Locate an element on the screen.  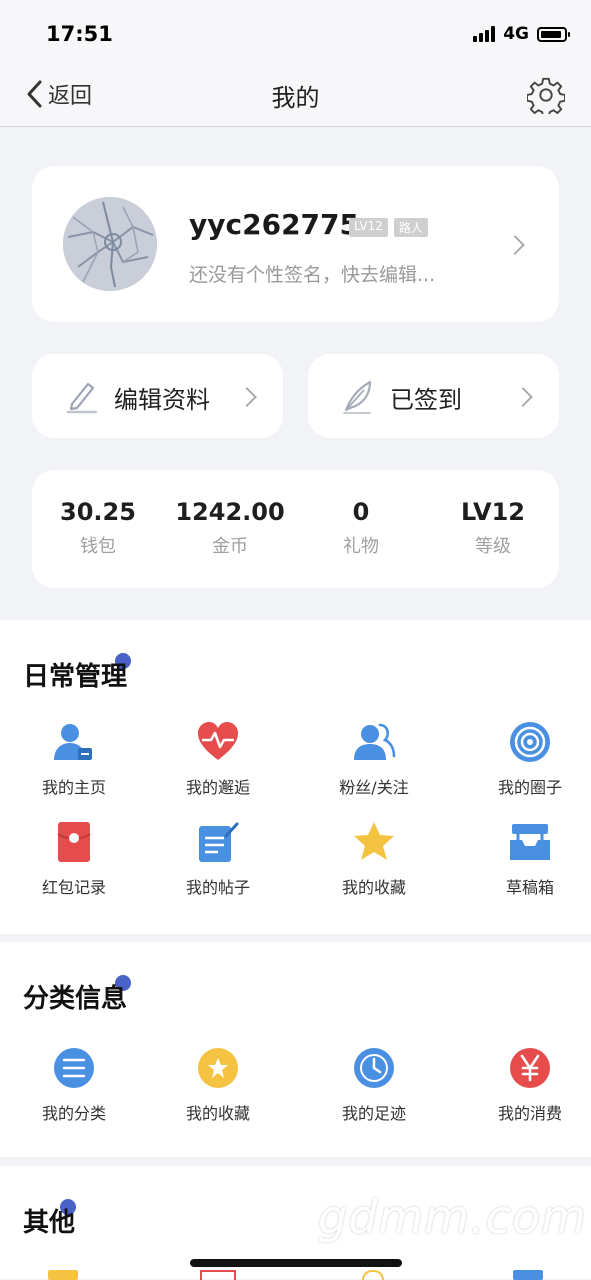
fans-icon is located at coordinates (375, 741).